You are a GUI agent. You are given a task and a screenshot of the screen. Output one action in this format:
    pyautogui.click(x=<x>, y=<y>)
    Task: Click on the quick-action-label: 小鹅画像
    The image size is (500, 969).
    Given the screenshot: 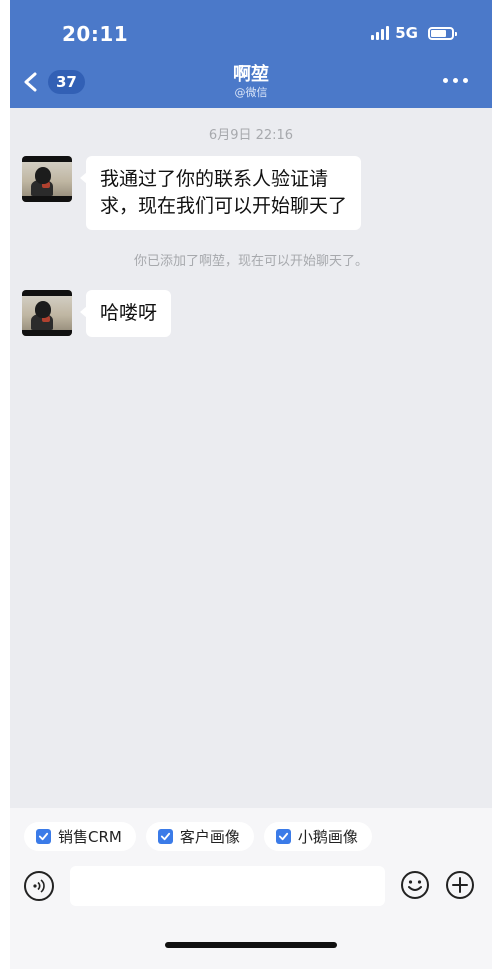 What is the action you would take?
    pyautogui.click(x=327, y=837)
    